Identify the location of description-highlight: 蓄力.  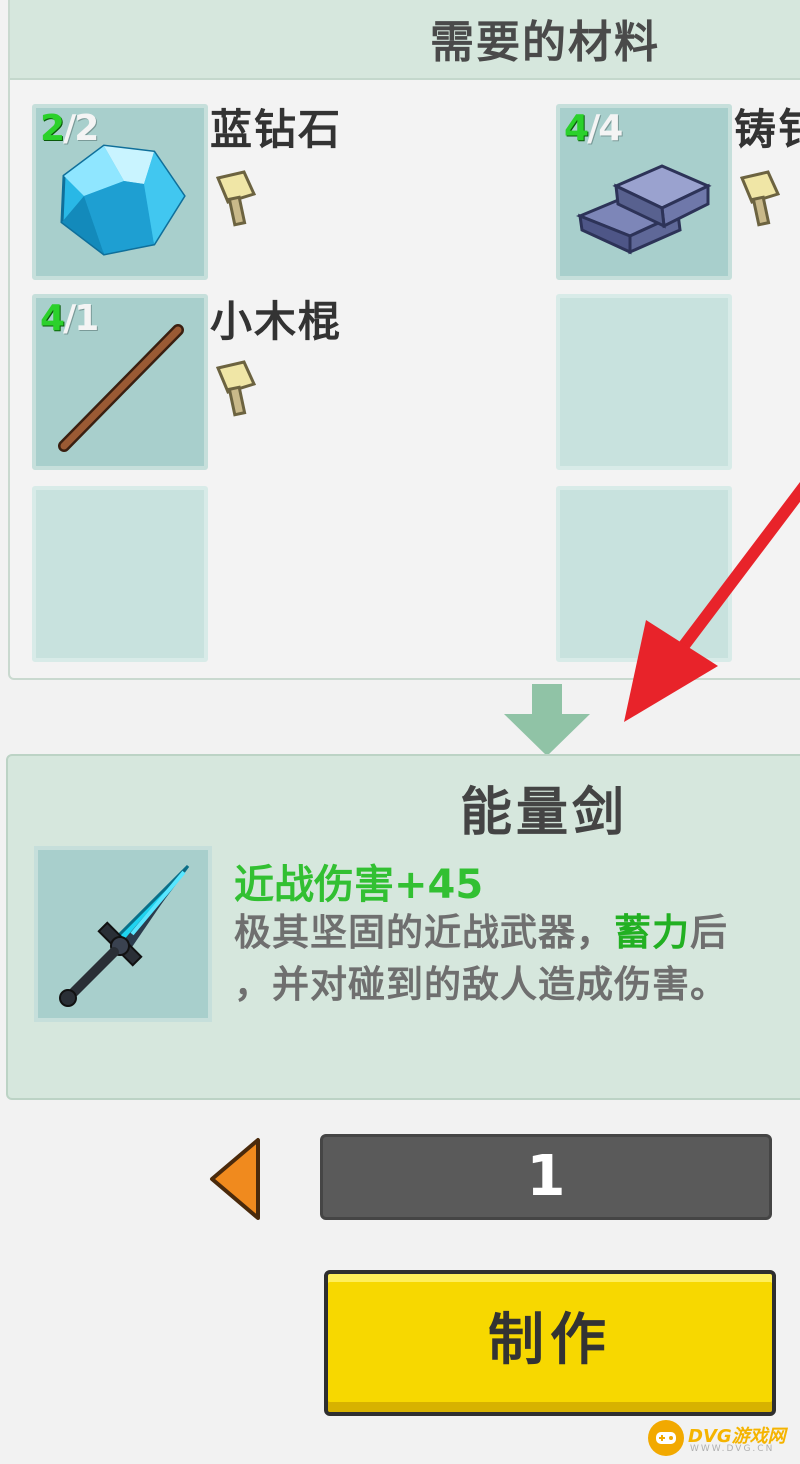
(652, 932).